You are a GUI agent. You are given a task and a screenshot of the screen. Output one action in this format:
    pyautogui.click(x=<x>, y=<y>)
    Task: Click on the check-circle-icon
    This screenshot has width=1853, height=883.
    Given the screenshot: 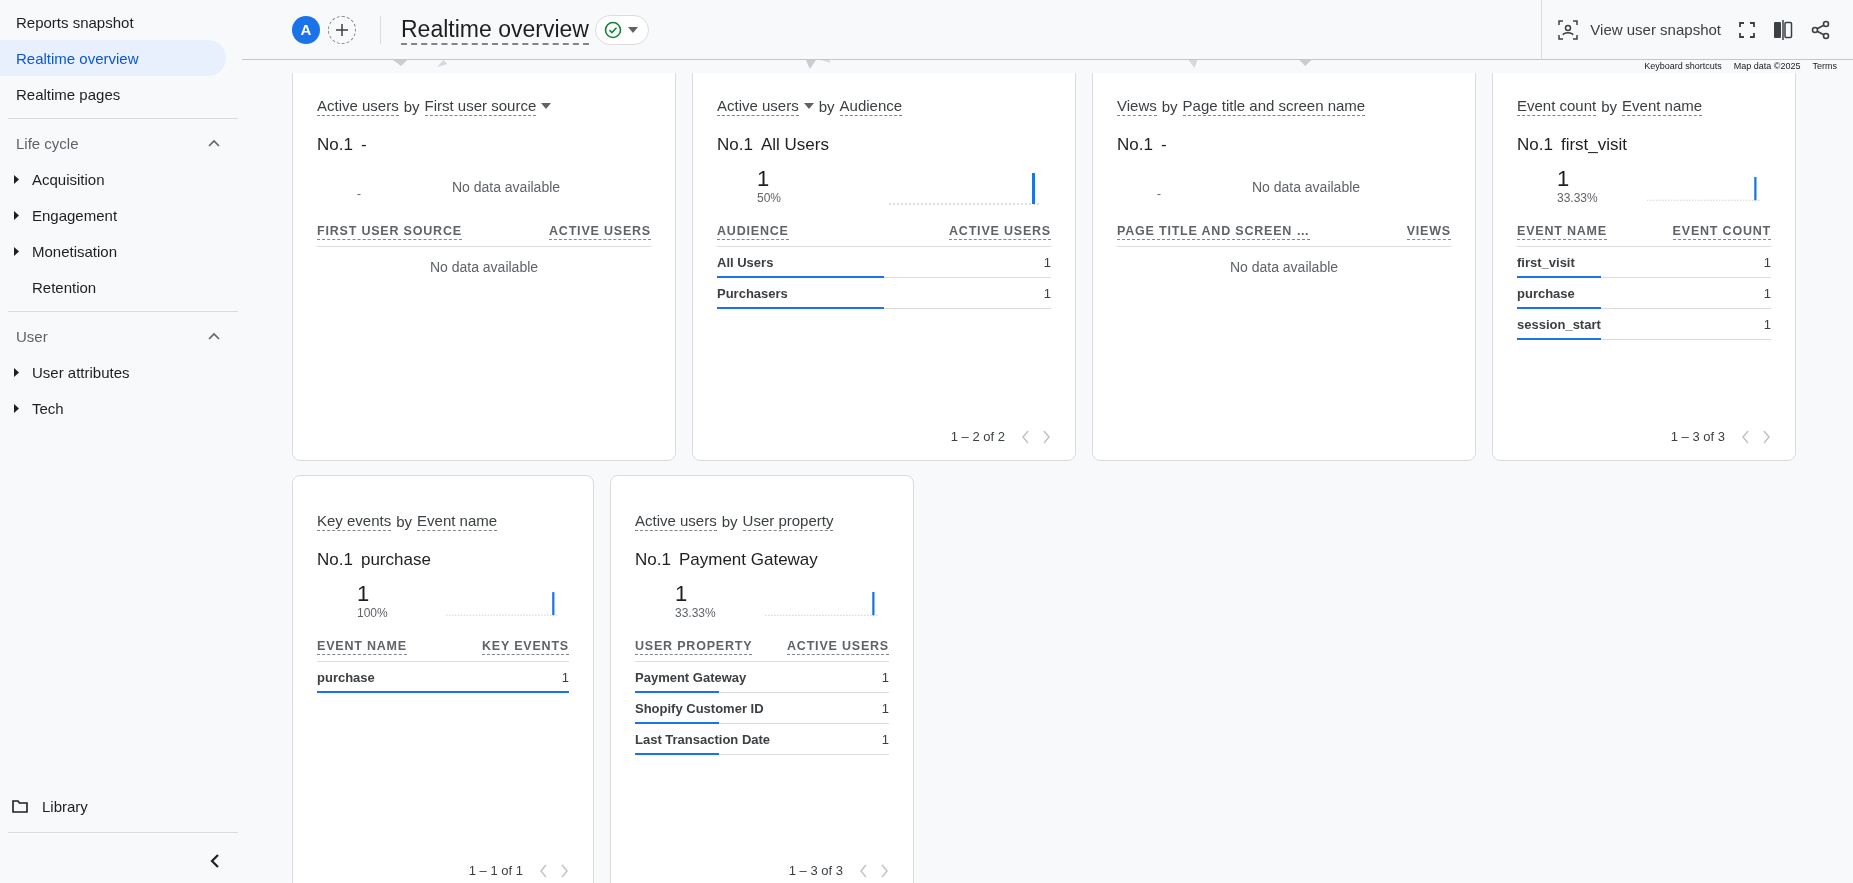 What is the action you would take?
    pyautogui.click(x=612, y=29)
    